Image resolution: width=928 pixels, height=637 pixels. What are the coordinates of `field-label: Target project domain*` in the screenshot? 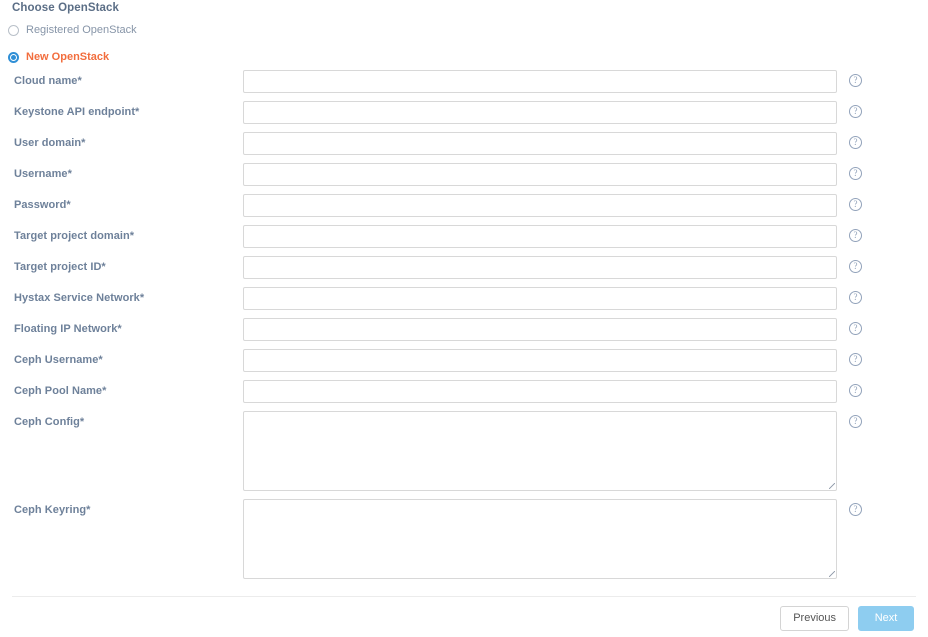 It's located at (74, 236).